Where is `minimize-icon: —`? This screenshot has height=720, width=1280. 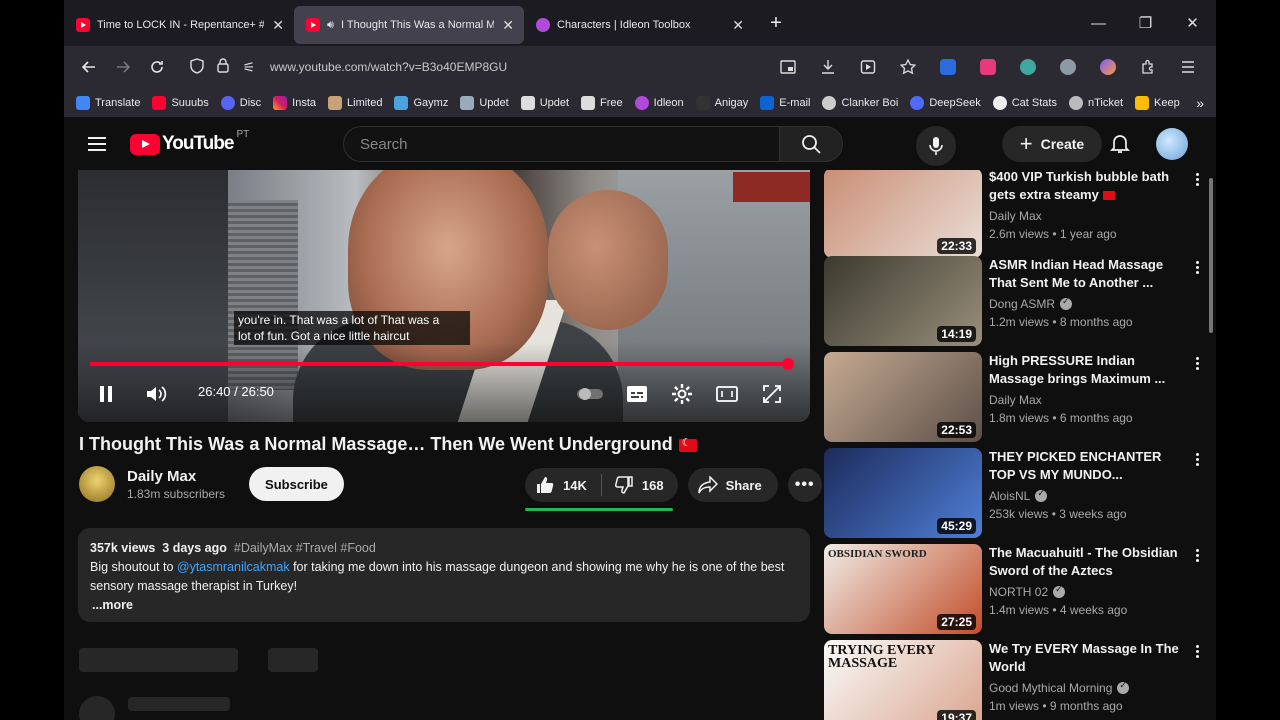 minimize-icon: — is located at coordinates (1098, 23).